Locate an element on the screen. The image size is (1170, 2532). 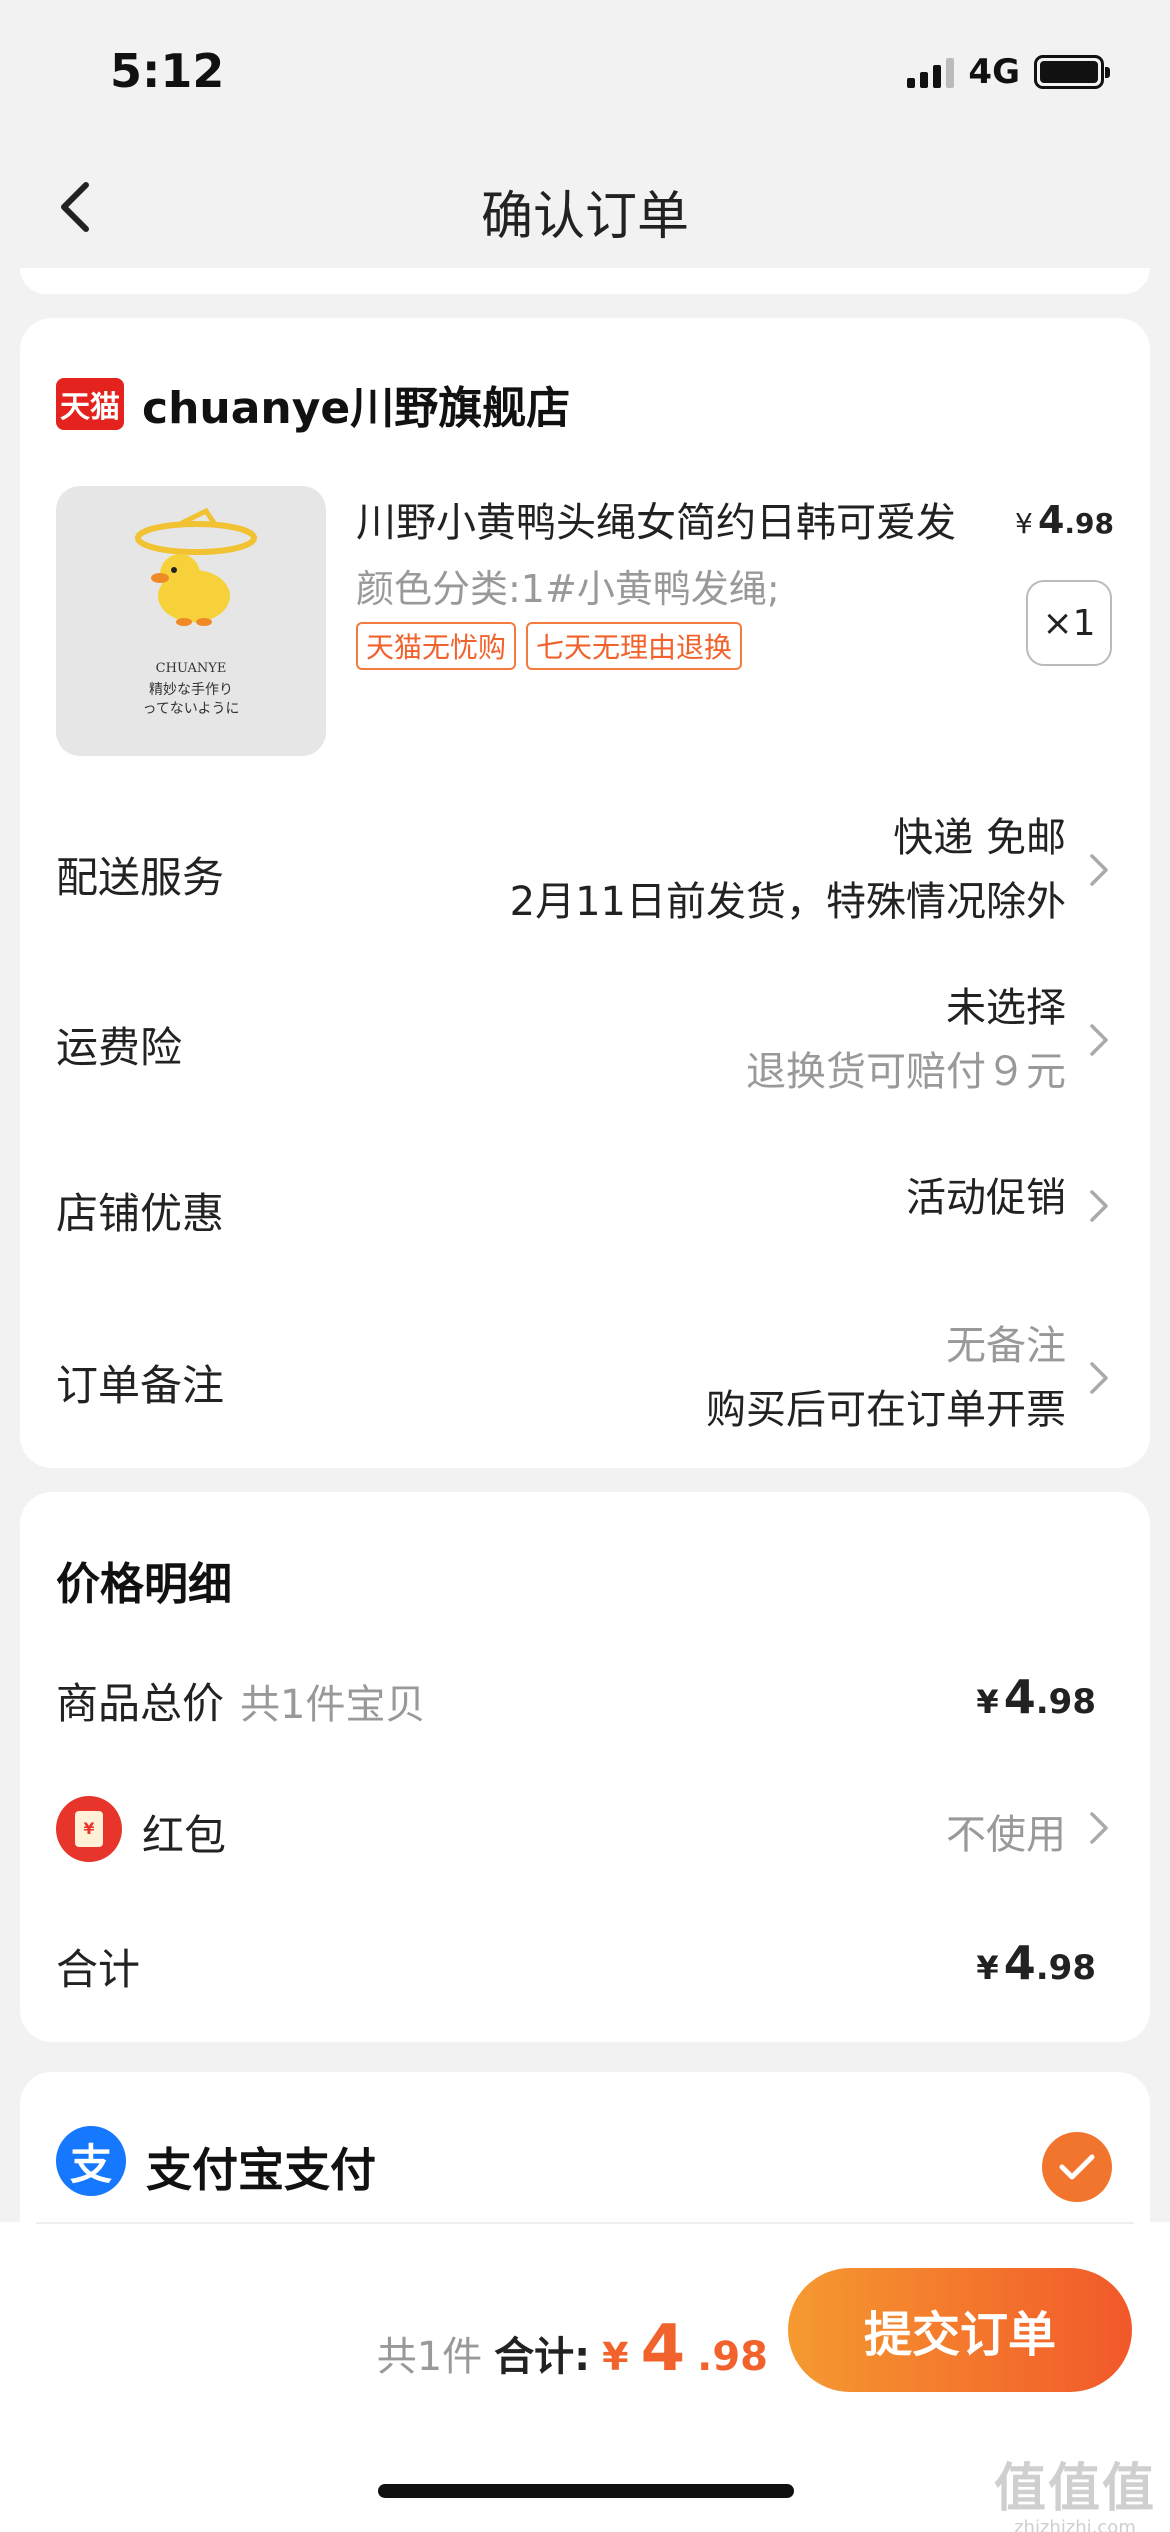
quantity-stepper: ×1 is located at coordinates (1069, 623).